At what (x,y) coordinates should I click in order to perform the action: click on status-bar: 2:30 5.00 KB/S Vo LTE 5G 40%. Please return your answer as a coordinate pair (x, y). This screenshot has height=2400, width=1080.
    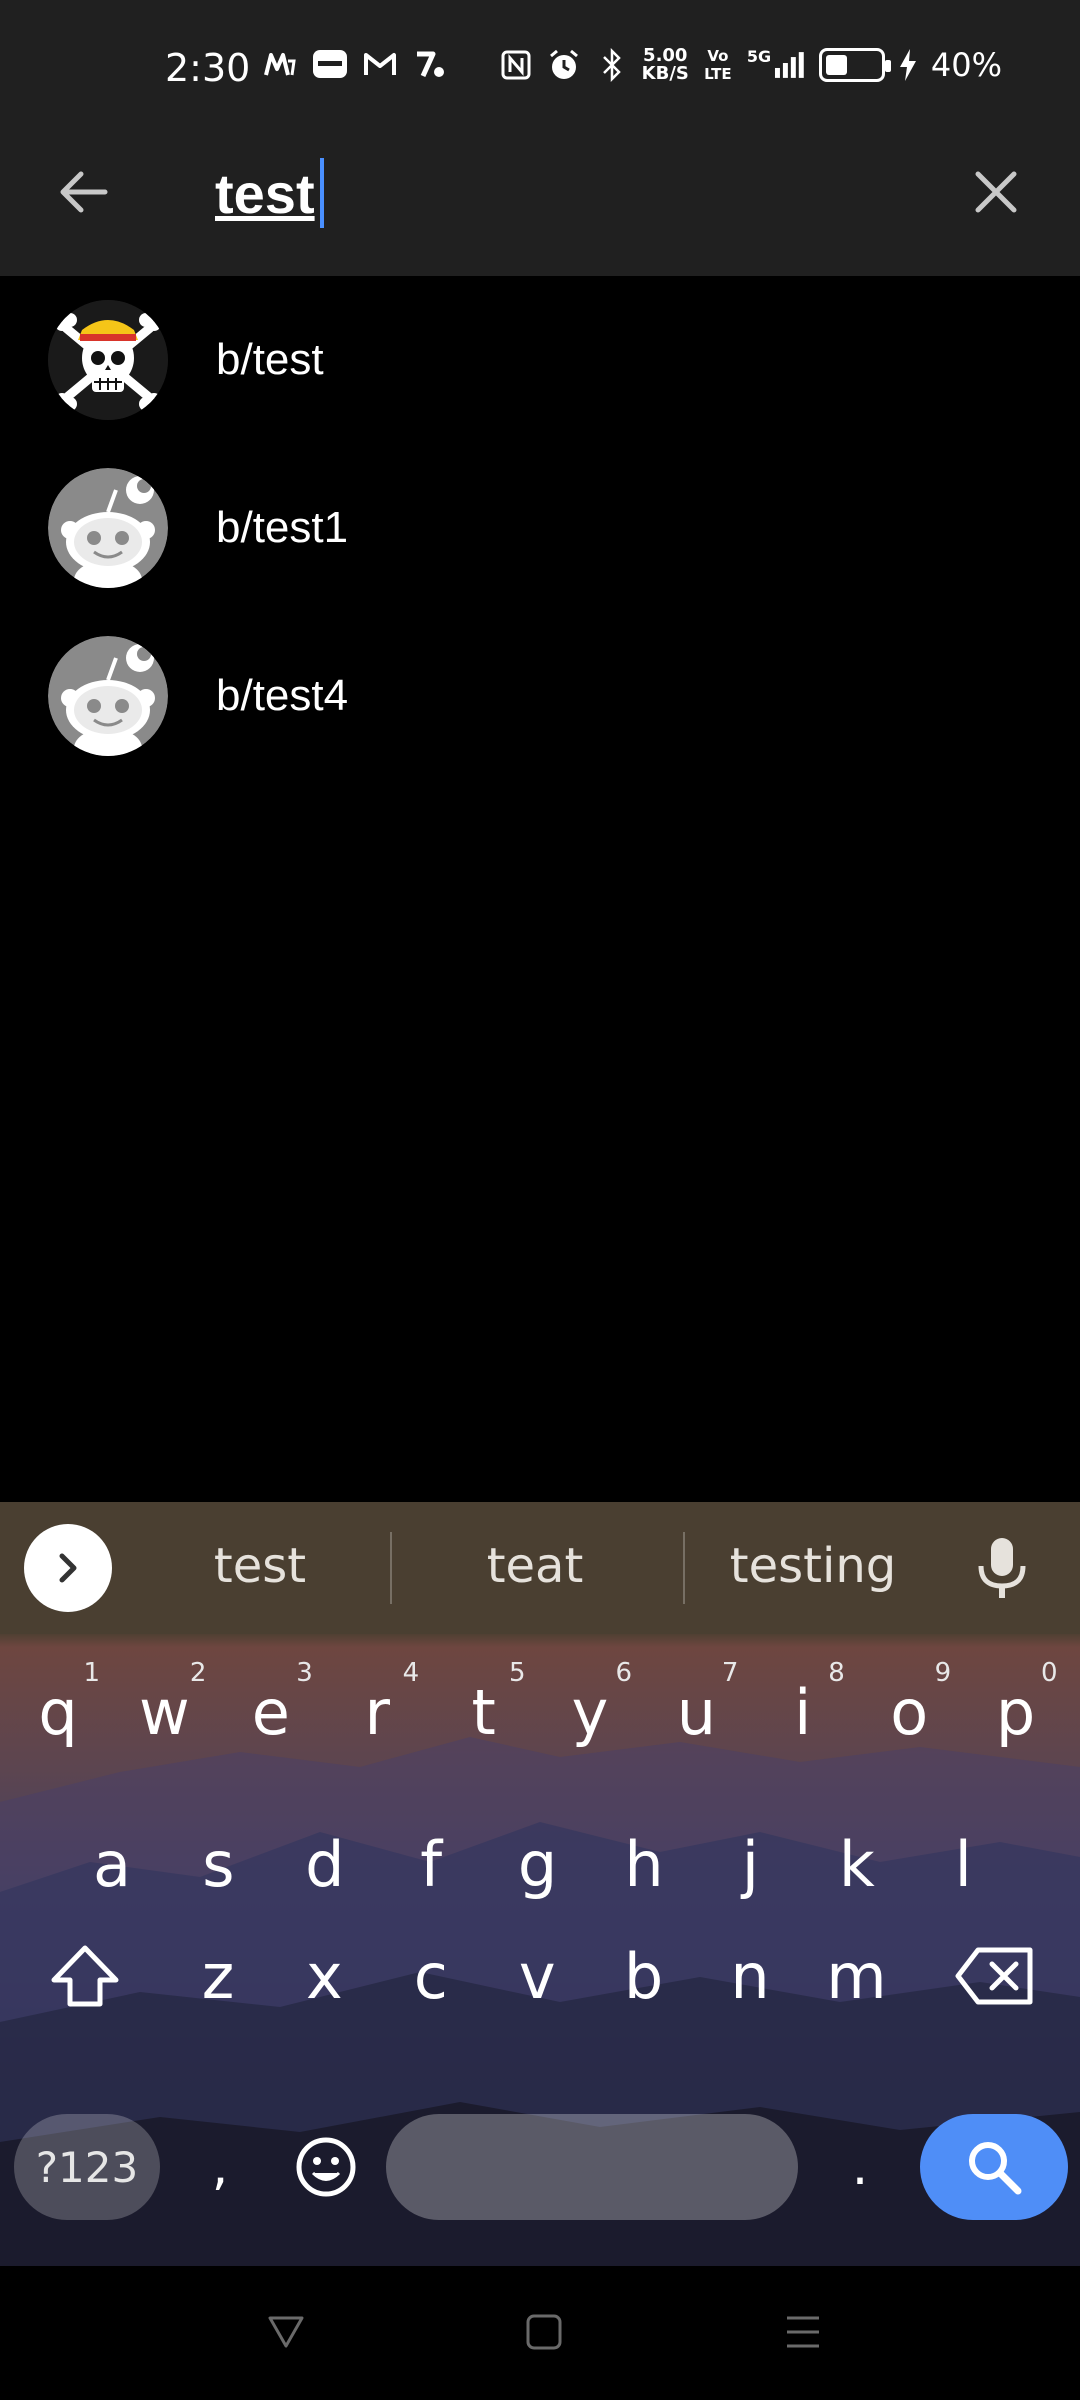
    Looking at the image, I should click on (540, 54).